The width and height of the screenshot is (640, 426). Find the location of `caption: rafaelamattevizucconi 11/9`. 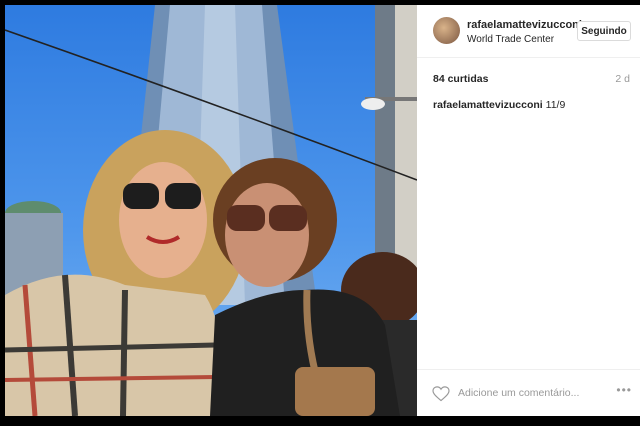

caption: rafaelamattevizucconi 11/9 is located at coordinates (499, 105).